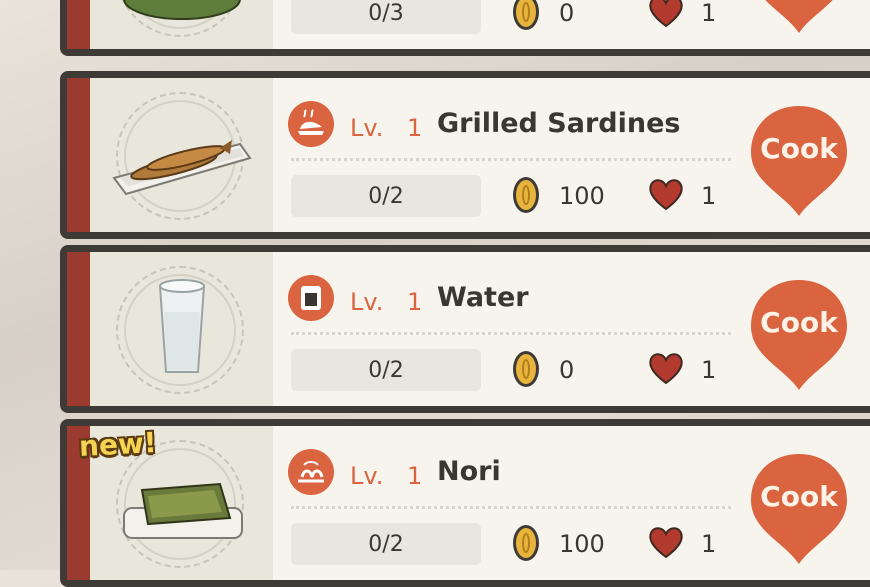 The height and width of the screenshot is (587, 870). Describe the element at coordinates (386, 17) in the screenshot. I see `progress-box: 0/3` at that location.